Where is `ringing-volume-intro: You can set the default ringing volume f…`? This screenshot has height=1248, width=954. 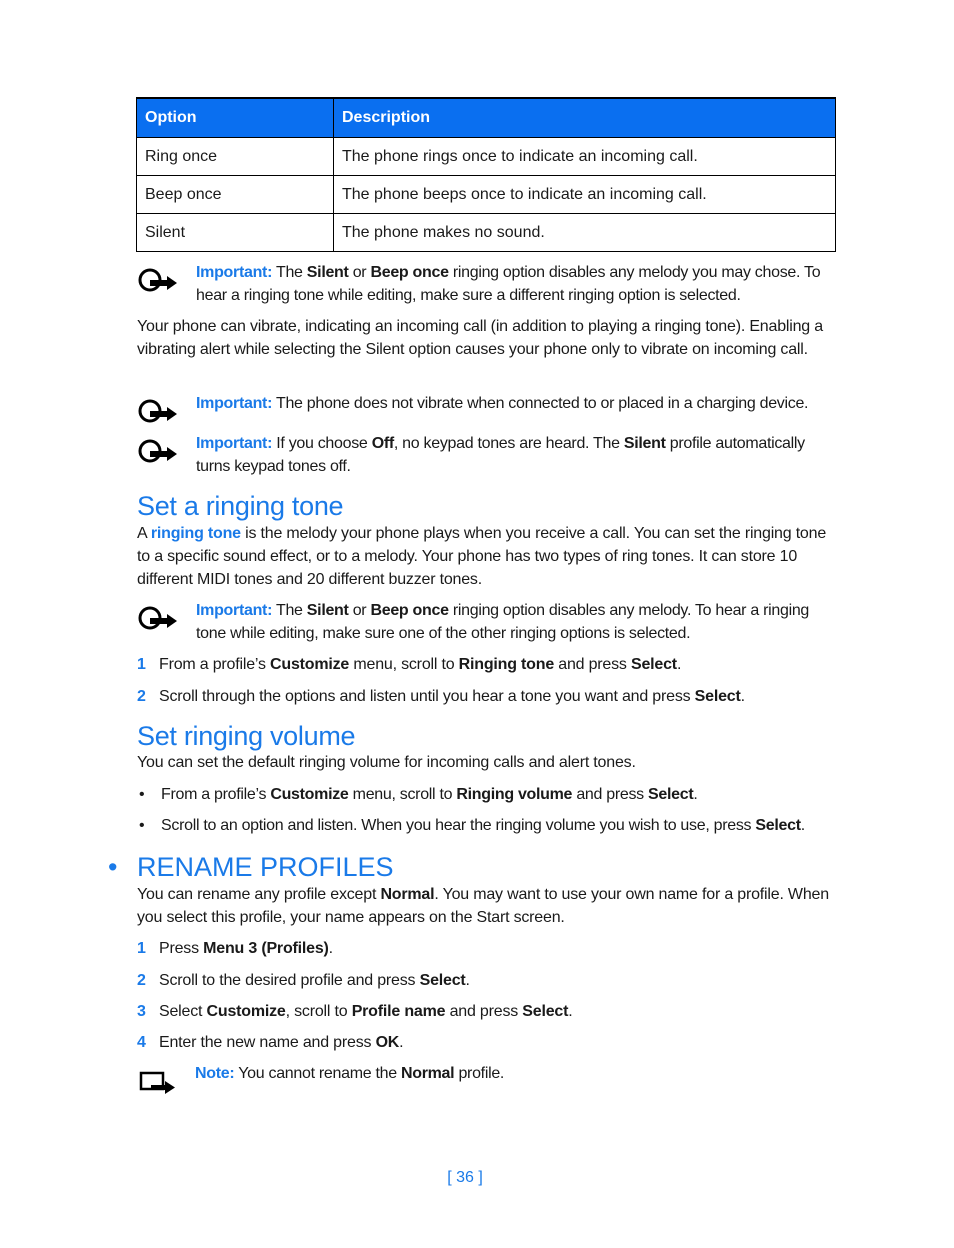 ringing-volume-intro: You can set the default ringing volume f… is located at coordinates (386, 762).